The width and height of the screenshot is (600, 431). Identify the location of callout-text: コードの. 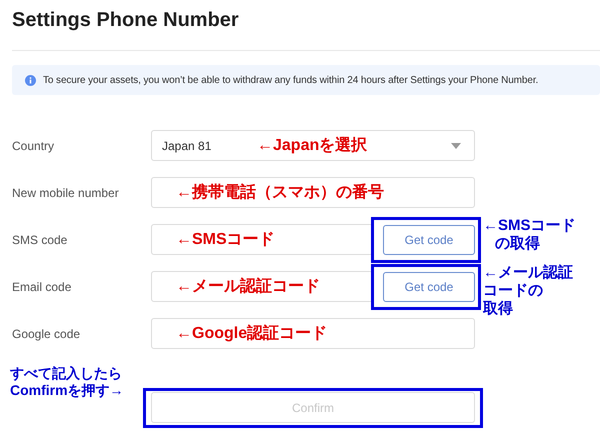
(513, 291).